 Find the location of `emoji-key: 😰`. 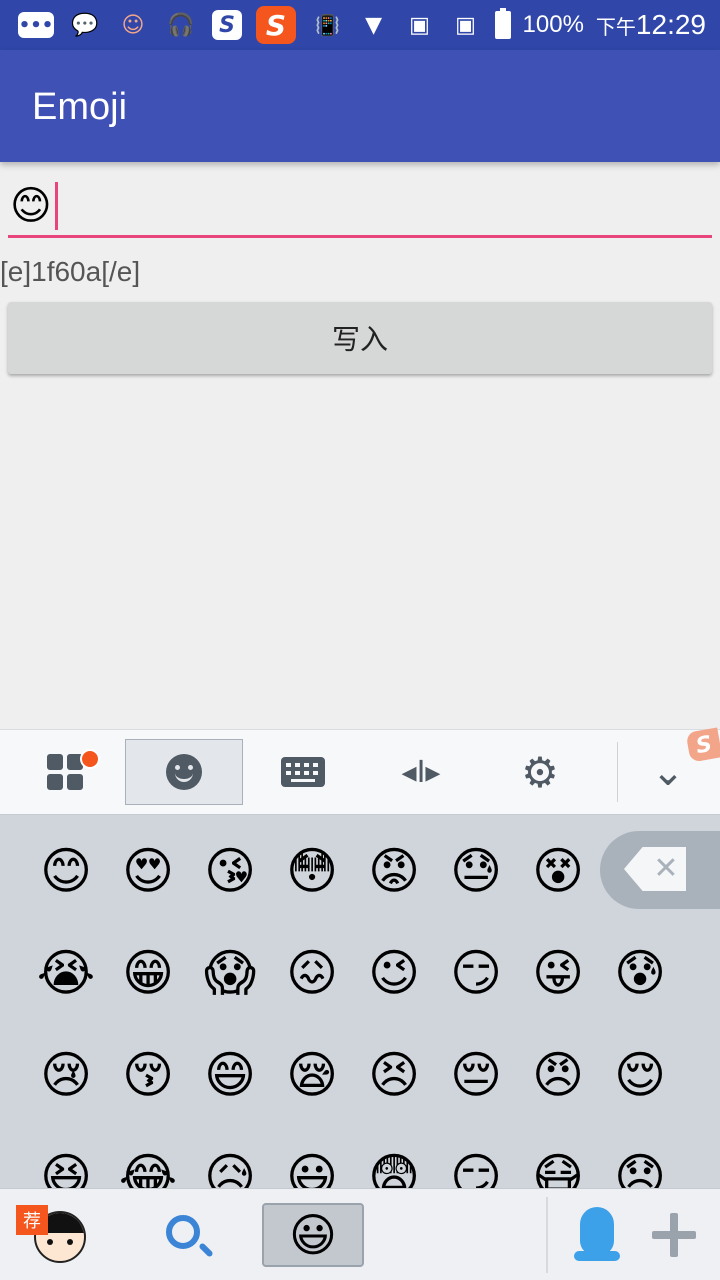

emoji-key: 😰 is located at coordinates (640, 973).